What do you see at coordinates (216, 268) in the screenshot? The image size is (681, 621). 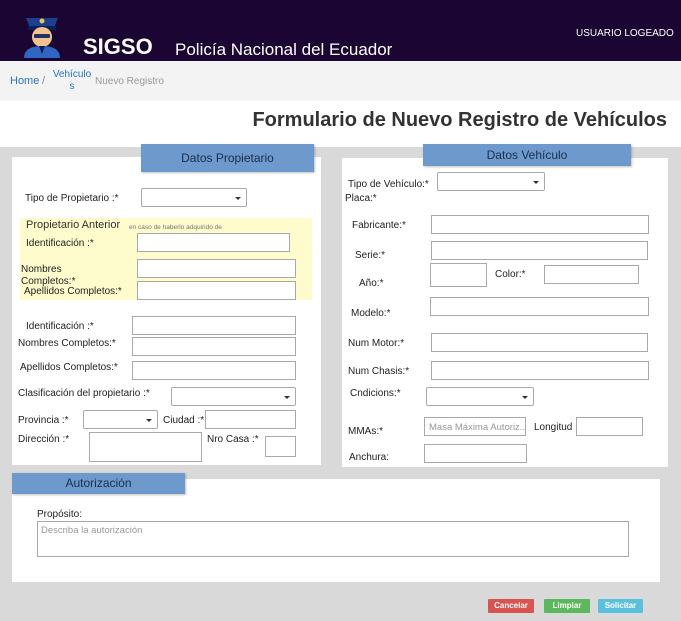 I see `previous-owner-names-input` at bounding box center [216, 268].